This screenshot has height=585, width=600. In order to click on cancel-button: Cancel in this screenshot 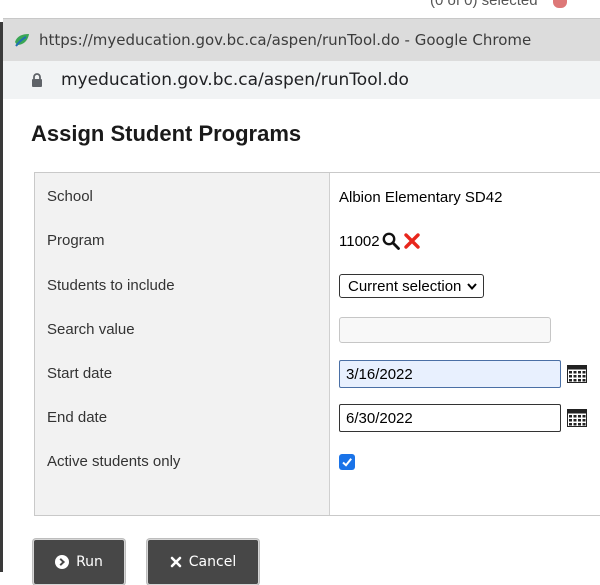, I will do `click(203, 562)`.